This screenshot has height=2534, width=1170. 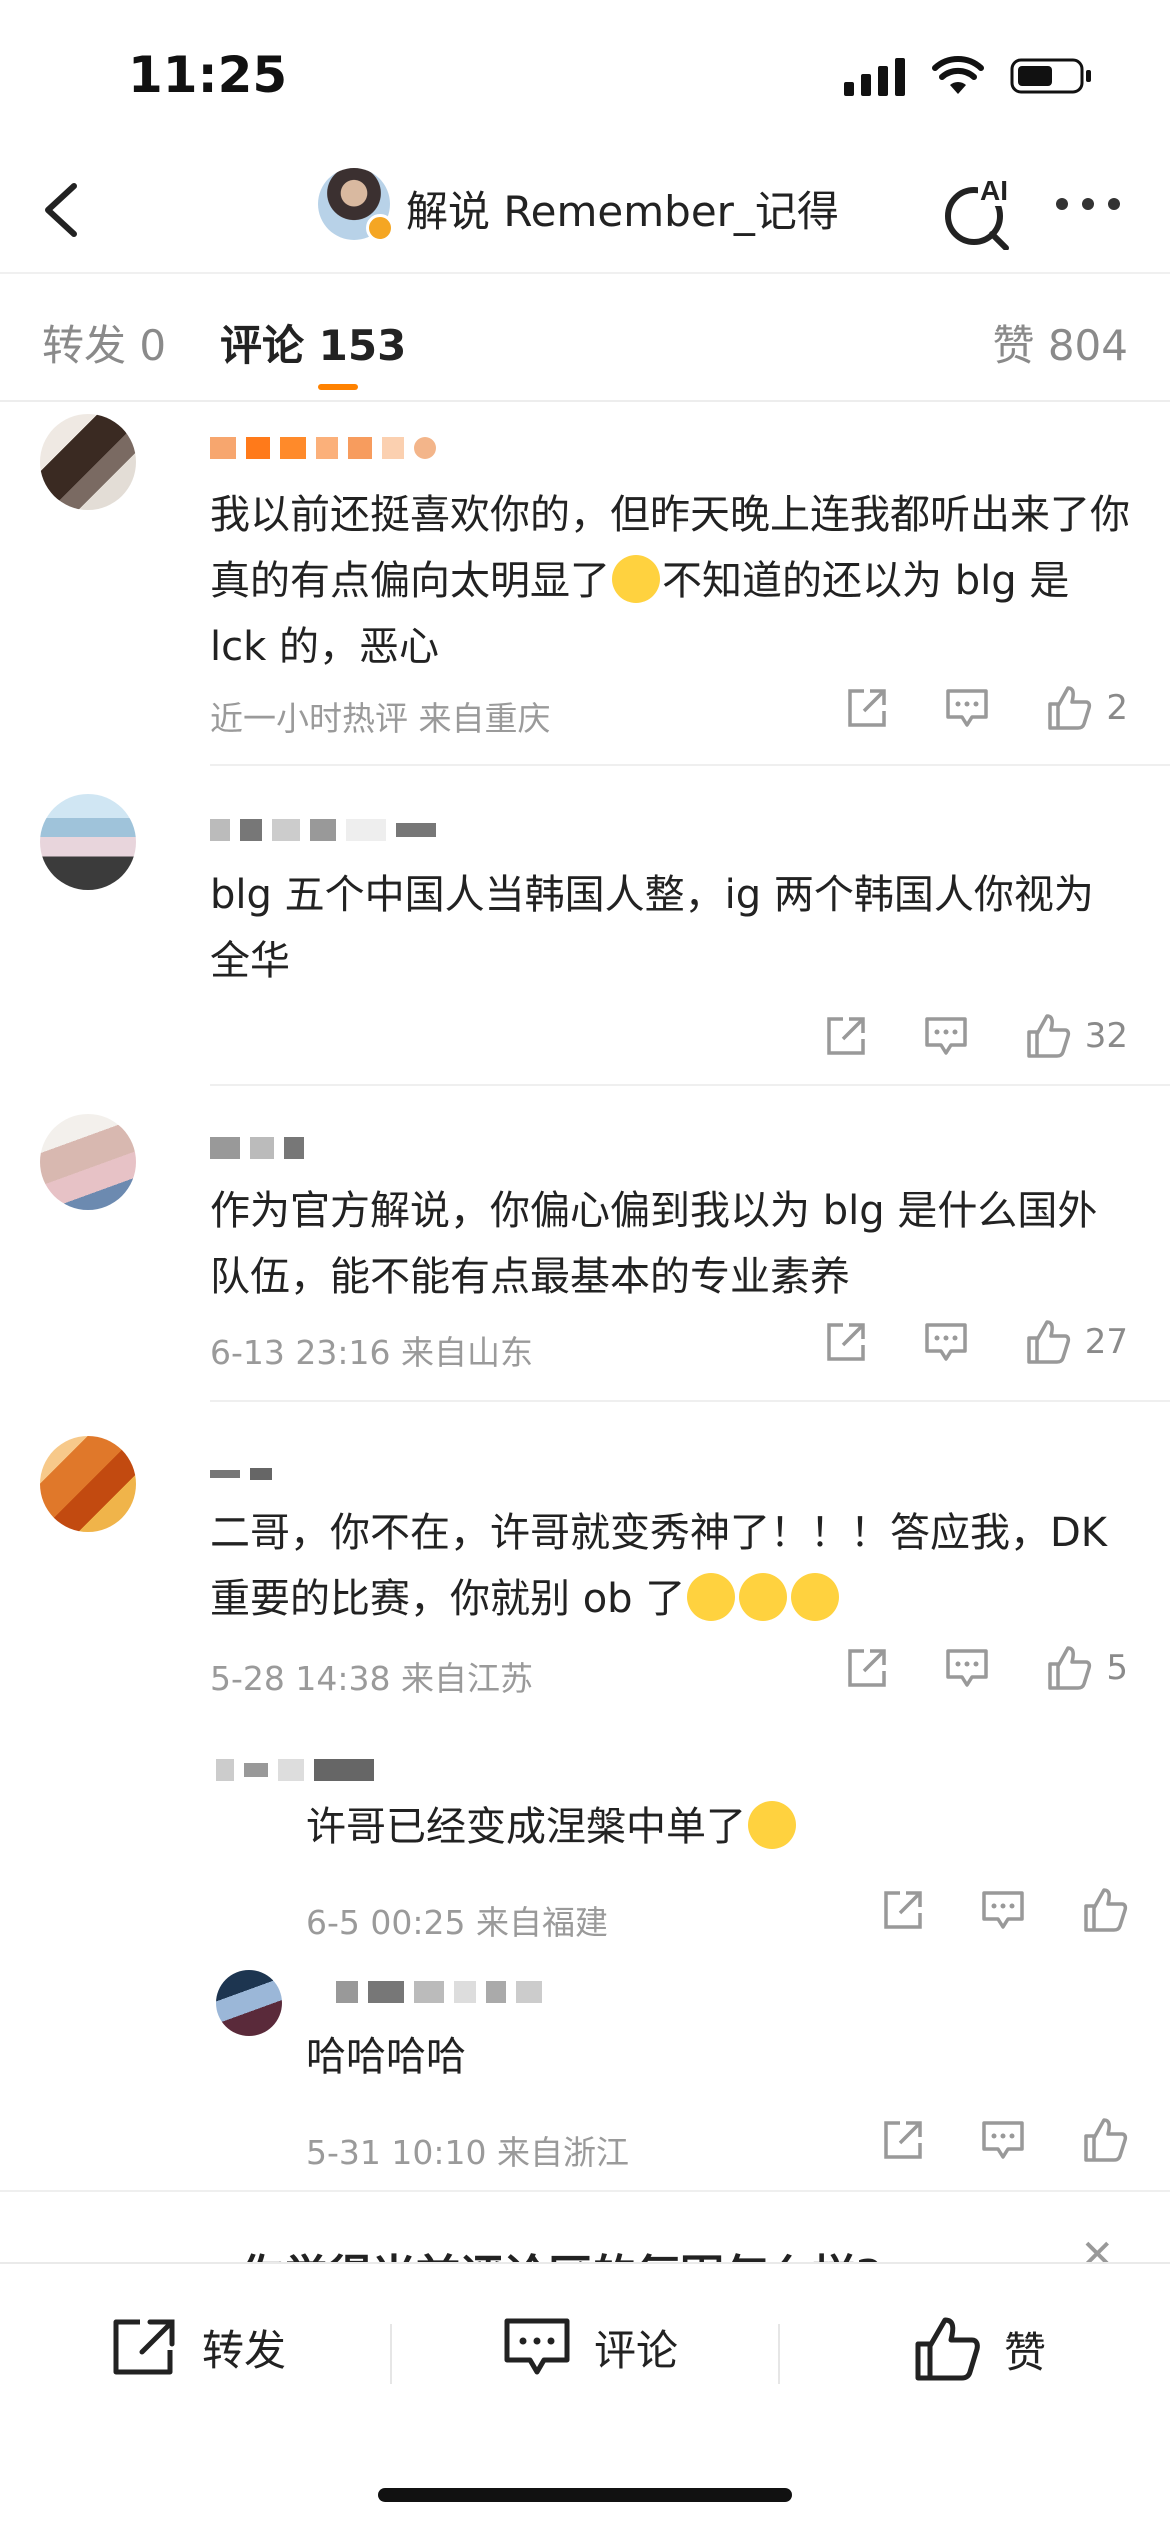 What do you see at coordinates (1075, 1036) in the screenshot?
I see `like-button: 32` at bounding box center [1075, 1036].